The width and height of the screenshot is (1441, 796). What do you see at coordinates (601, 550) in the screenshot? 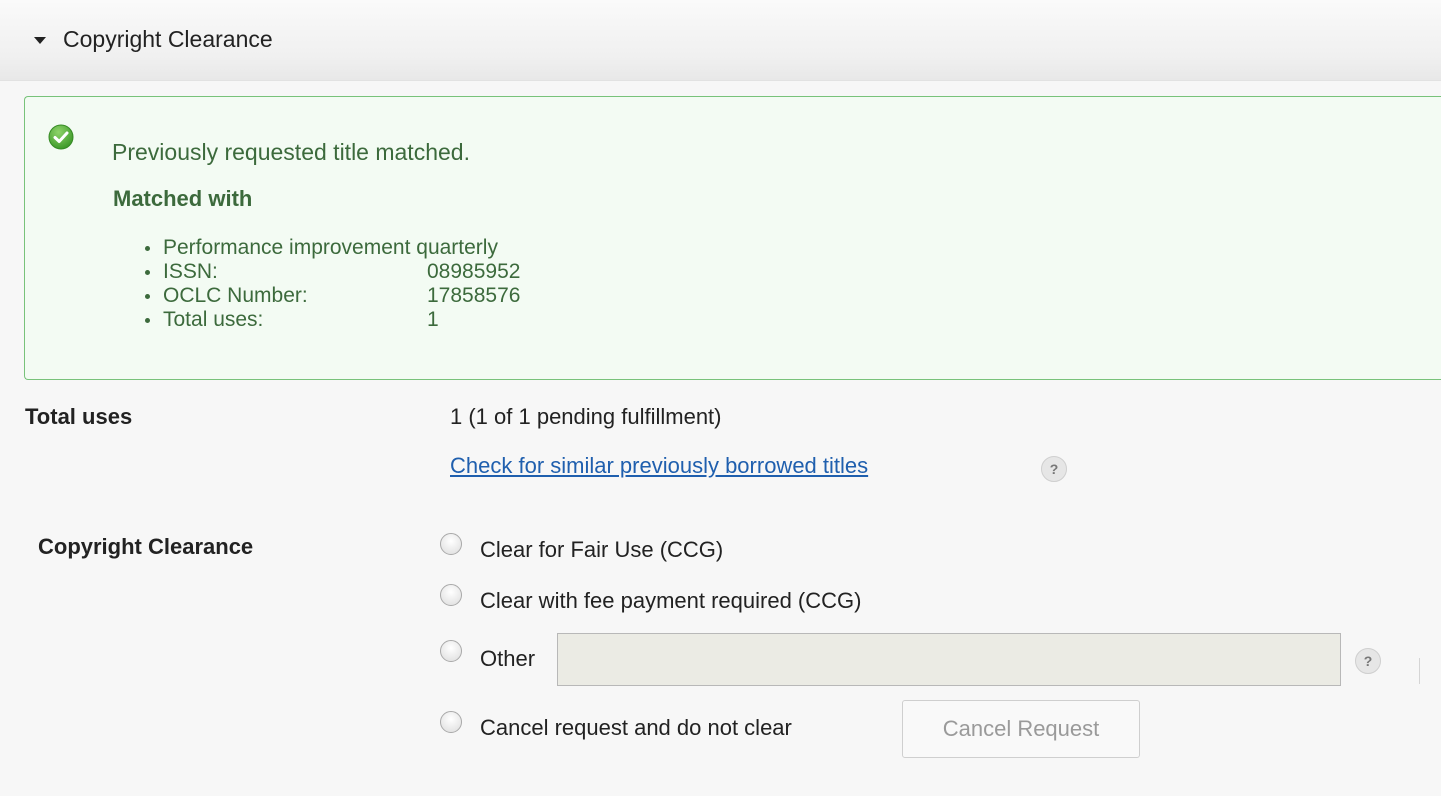
I see `option-fair-use-label: Clear for Fair Use (CCG)` at bounding box center [601, 550].